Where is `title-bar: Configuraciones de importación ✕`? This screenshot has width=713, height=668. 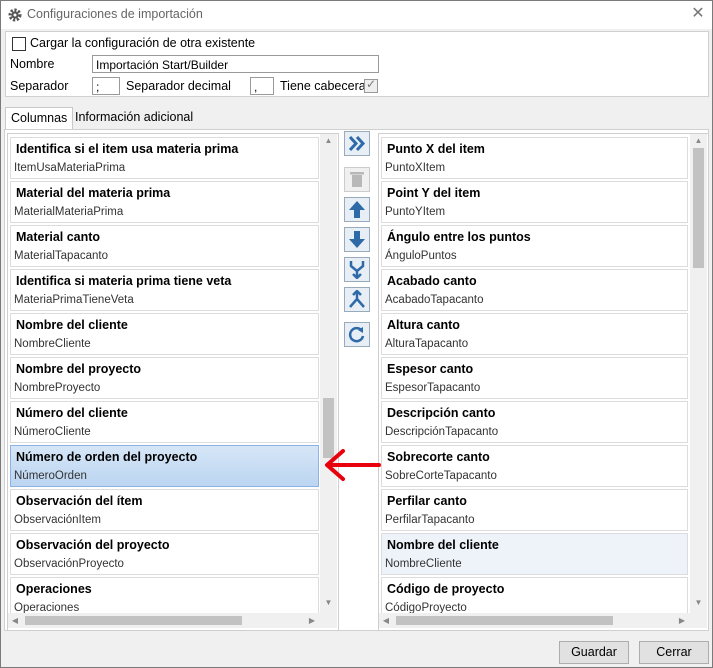 title-bar: Configuraciones de importación ✕ is located at coordinates (356, 15).